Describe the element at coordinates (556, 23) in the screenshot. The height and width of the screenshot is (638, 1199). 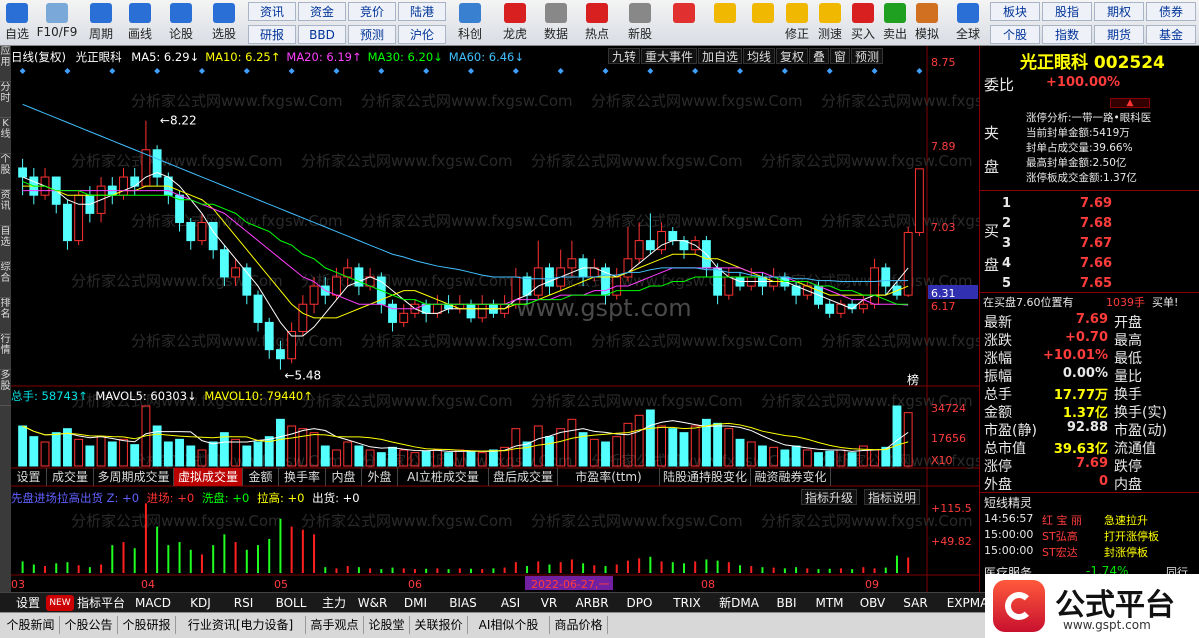
I see `toolbar-pe-button: 数据` at that location.